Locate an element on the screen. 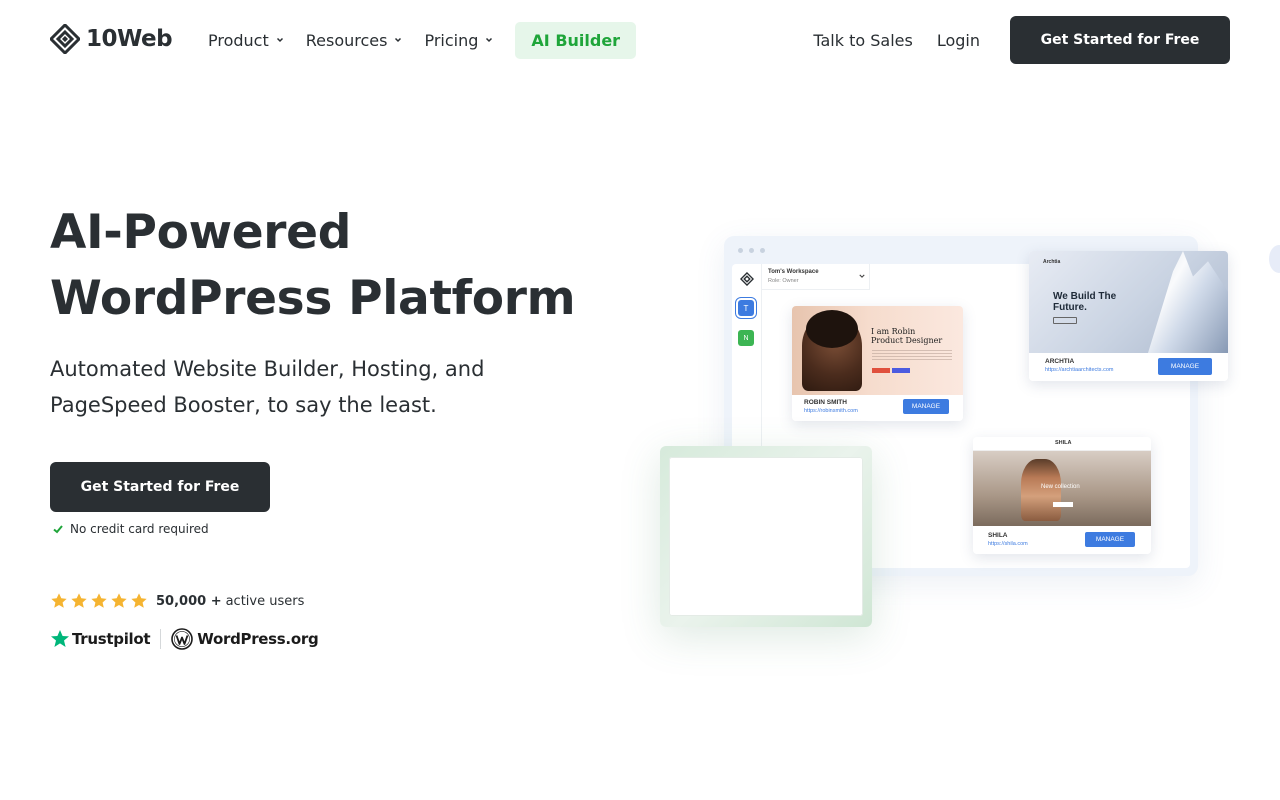  nav-item-label: Pricing is located at coordinates (451, 40).